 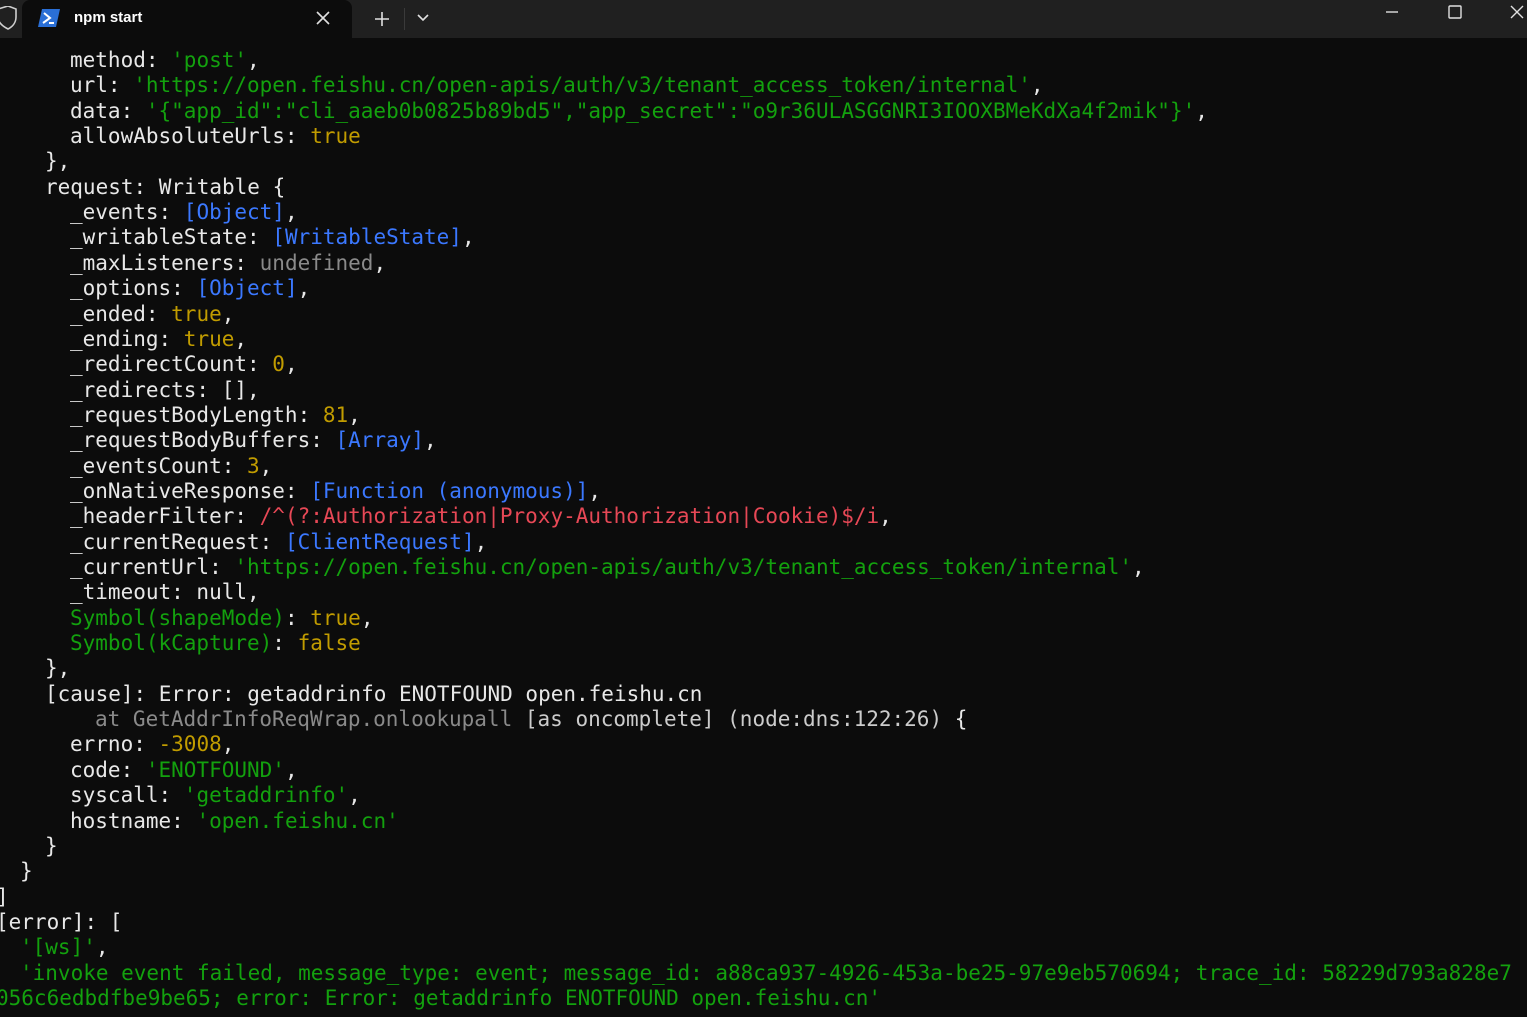 What do you see at coordinates (133, 288) in the screenshot?
I see `token: _options:` at bounding box center [133, 288].